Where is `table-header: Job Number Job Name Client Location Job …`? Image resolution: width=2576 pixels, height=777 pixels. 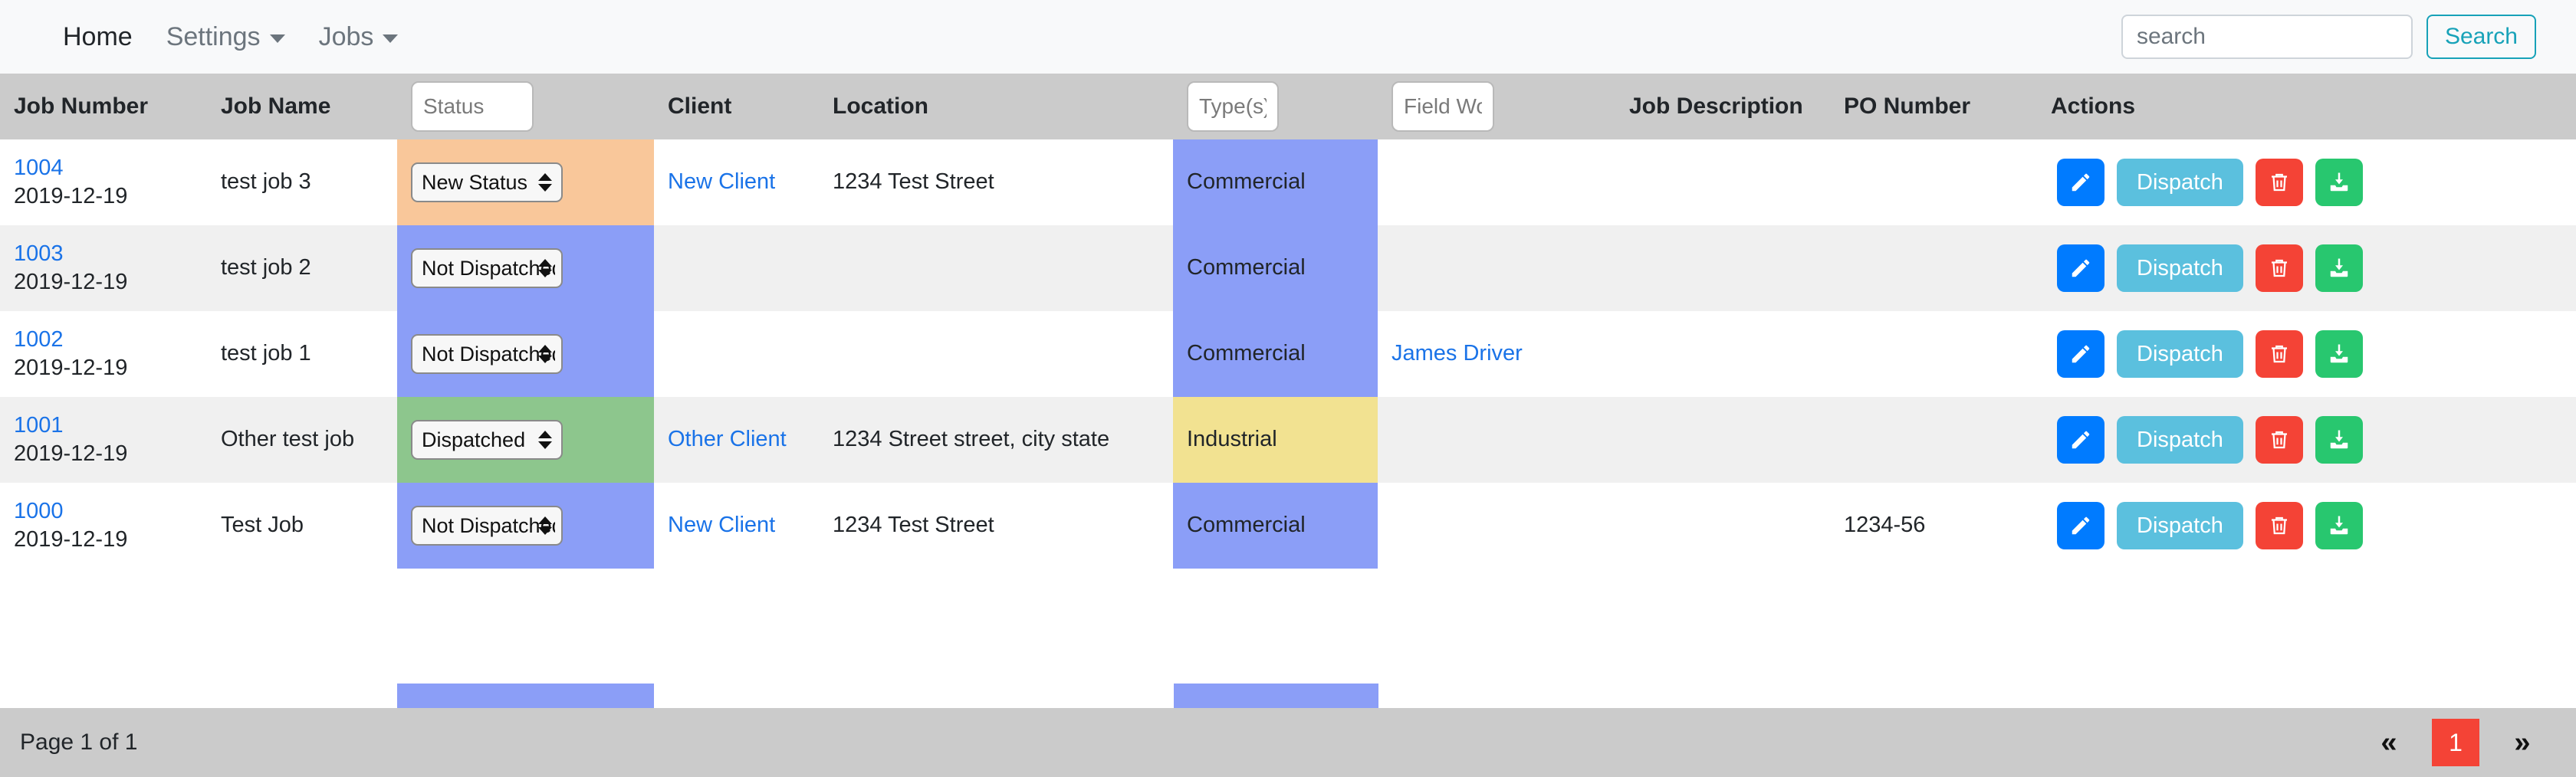 table-header: Job Number Job Name Client Location Job … is located at coordinates (1288, 106).